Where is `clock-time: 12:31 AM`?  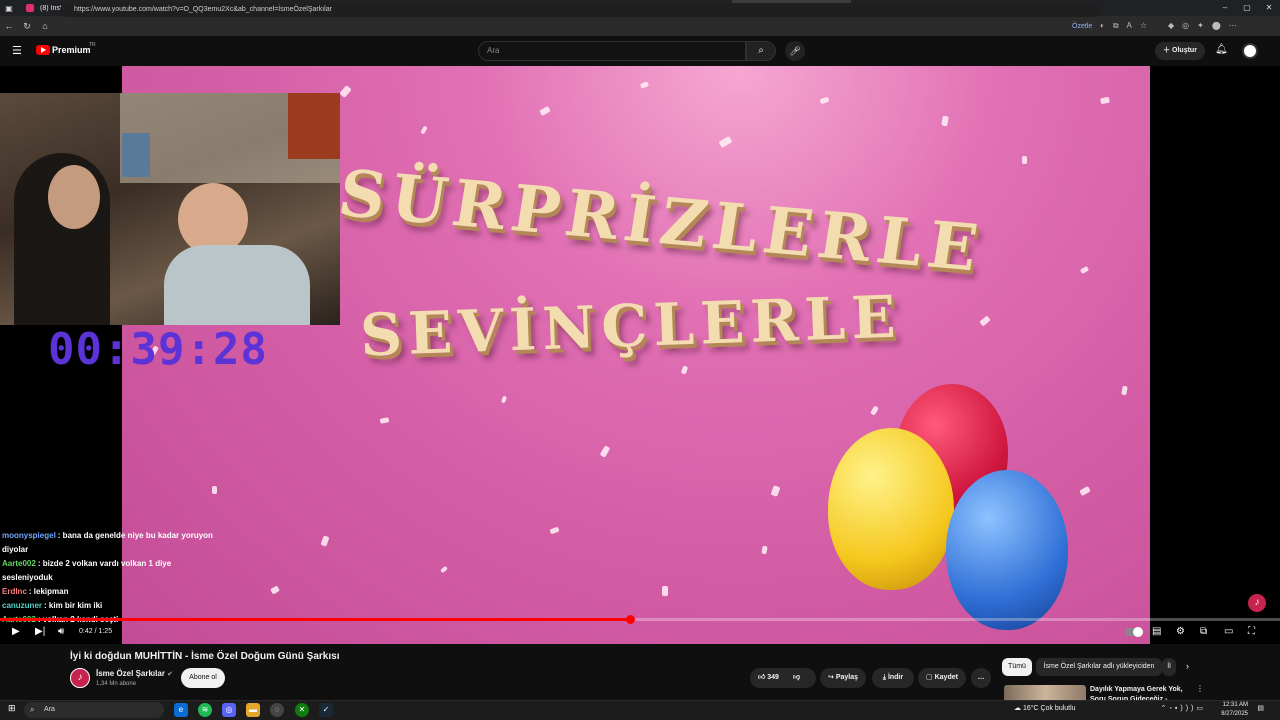 clock-time: 12:31 AM is located at coordinates (1235, 705).